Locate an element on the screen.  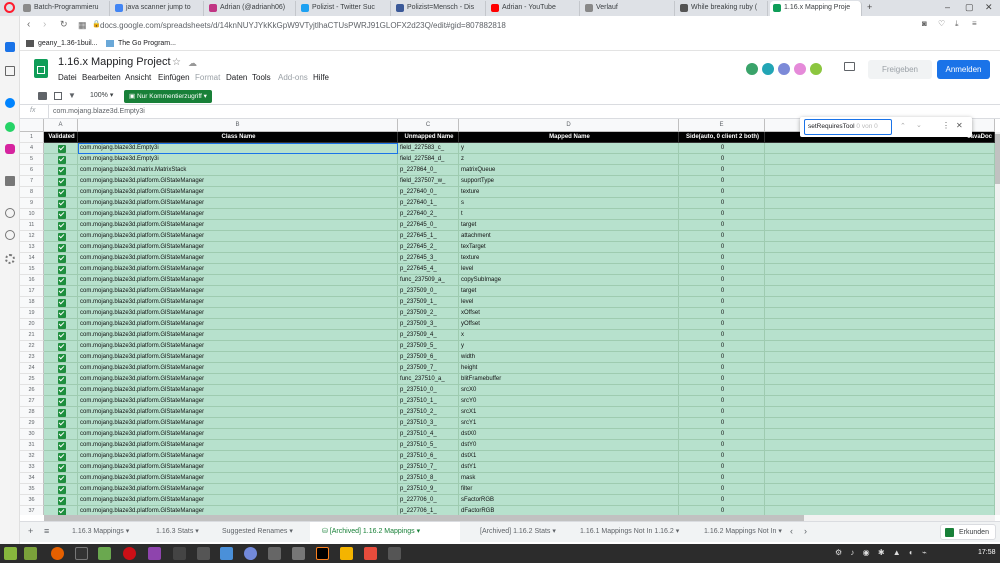
mapped-name-cell: texTarget is located at coordinates (569, 247).